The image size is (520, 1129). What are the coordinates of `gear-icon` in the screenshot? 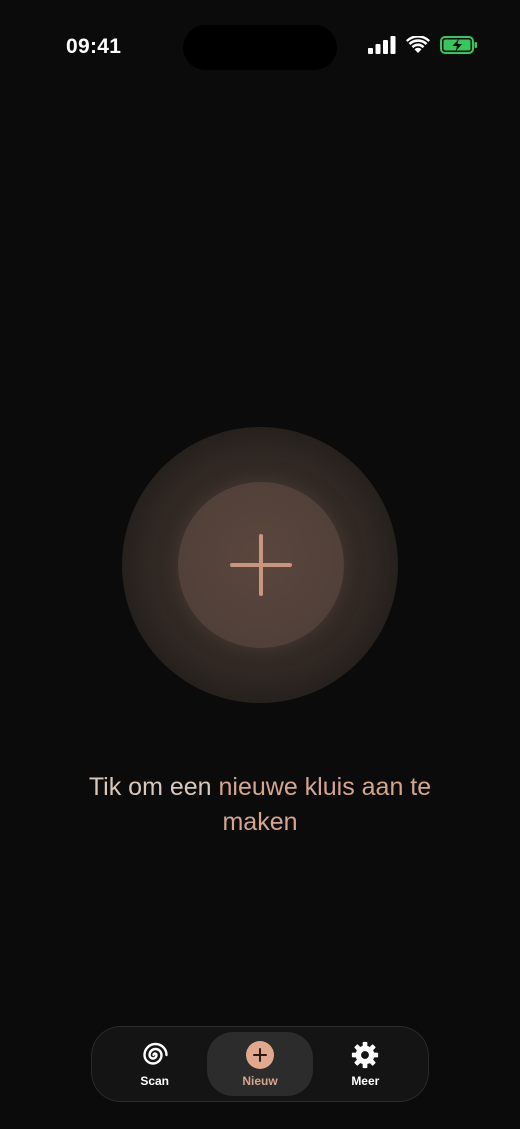 It's located at (365, 1055).